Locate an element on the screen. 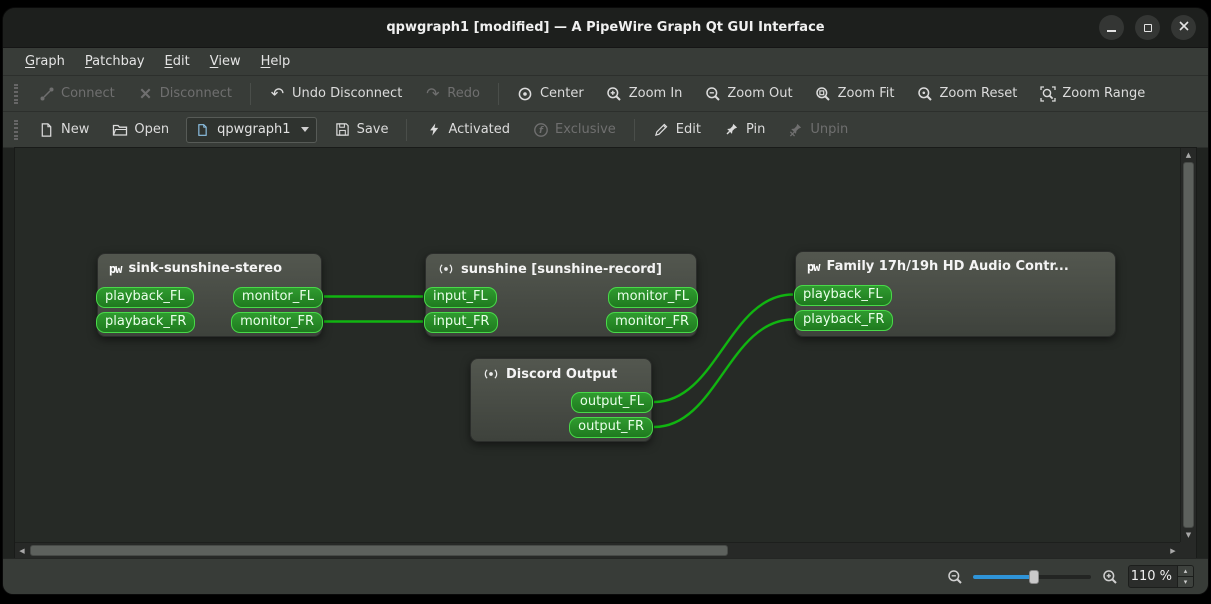 This screenshot has width=1211, height=604. unpin-button: Unpin is located at coordinates (817, 130).